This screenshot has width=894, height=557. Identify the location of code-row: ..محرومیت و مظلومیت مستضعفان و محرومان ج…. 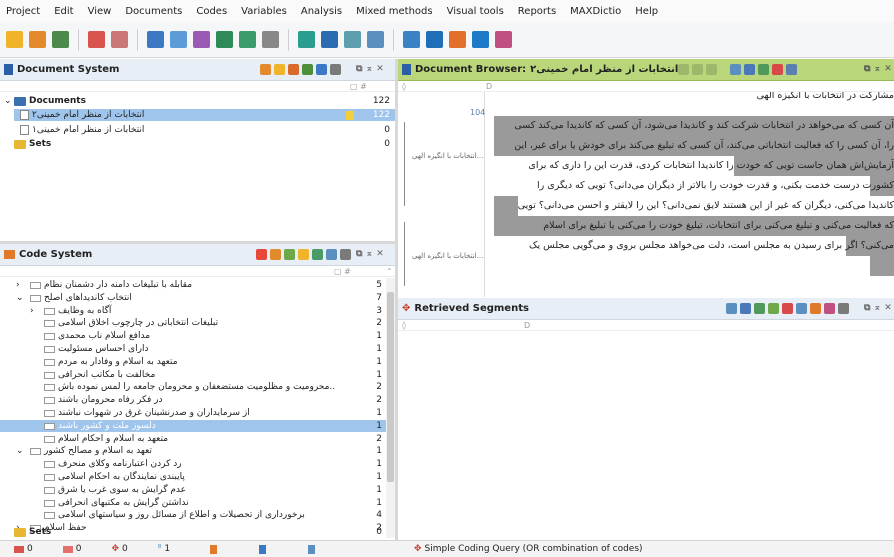
(193, 387).